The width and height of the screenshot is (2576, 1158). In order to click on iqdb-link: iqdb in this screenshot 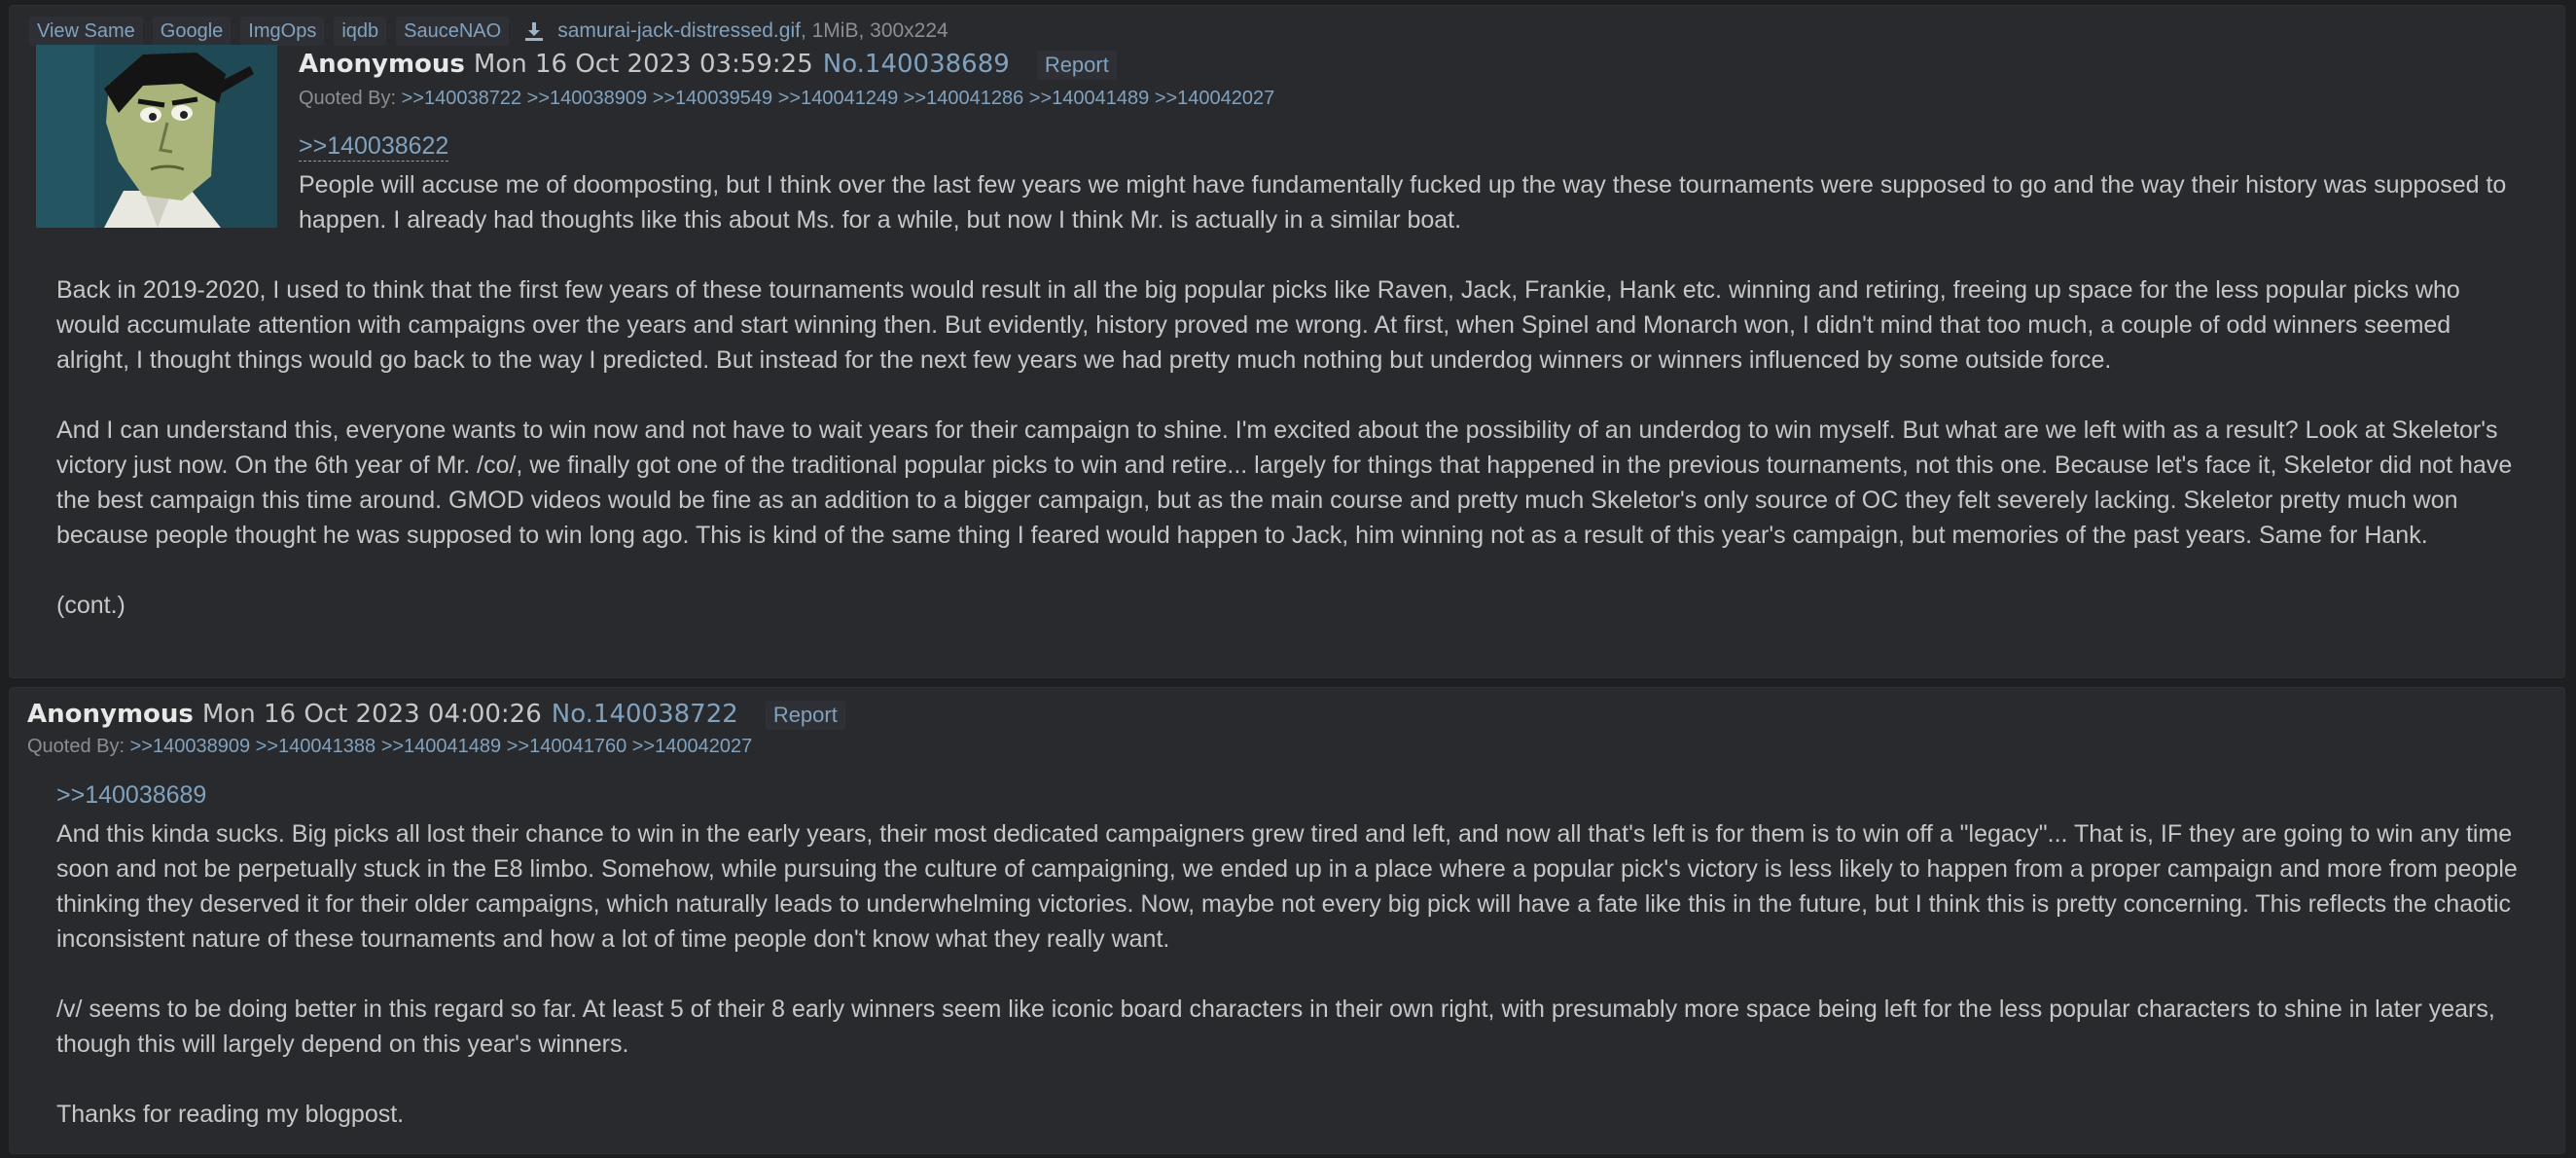, I will do `click(360, 31)`.